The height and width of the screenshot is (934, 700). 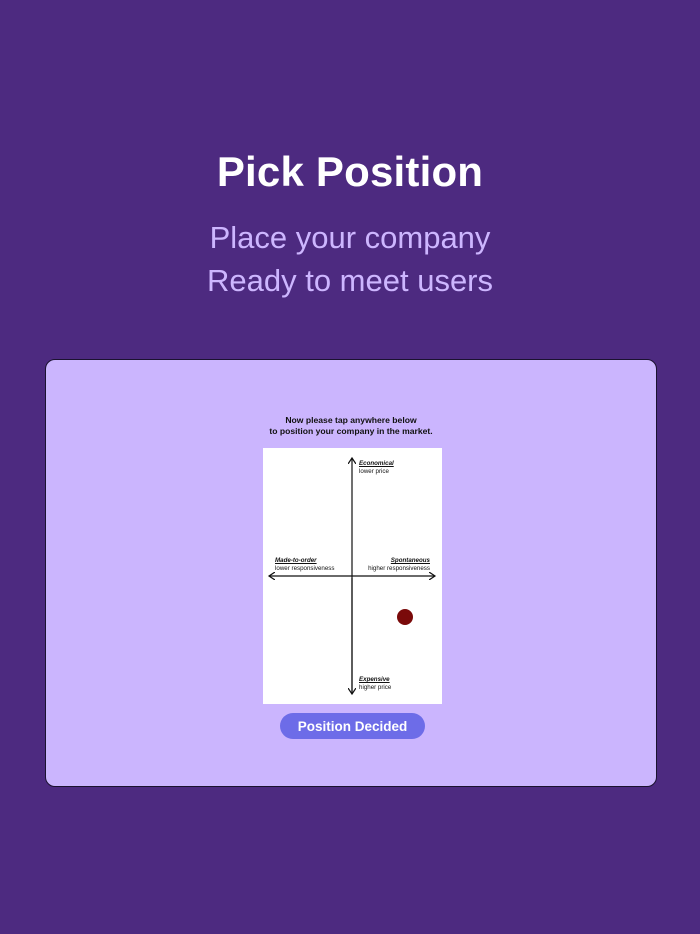 What do you see at coordinates (296, 560) in the screenshot?
I see `axis-left-title: Made-to-order` at bounding box center [296, 560].